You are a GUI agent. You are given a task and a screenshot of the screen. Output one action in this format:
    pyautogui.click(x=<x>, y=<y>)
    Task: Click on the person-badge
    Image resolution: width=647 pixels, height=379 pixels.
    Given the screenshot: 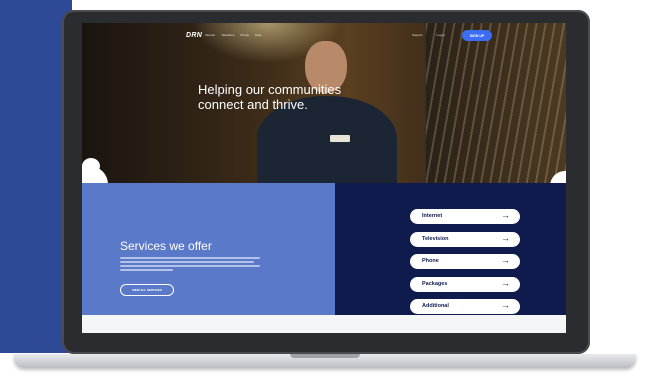 What is the action you would take?
    pyautogui.click(x=340, y=138)
    